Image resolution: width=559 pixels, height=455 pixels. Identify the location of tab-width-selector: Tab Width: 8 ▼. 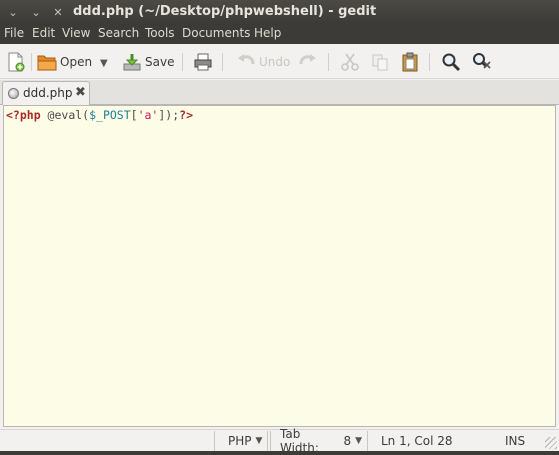
(319, 441).